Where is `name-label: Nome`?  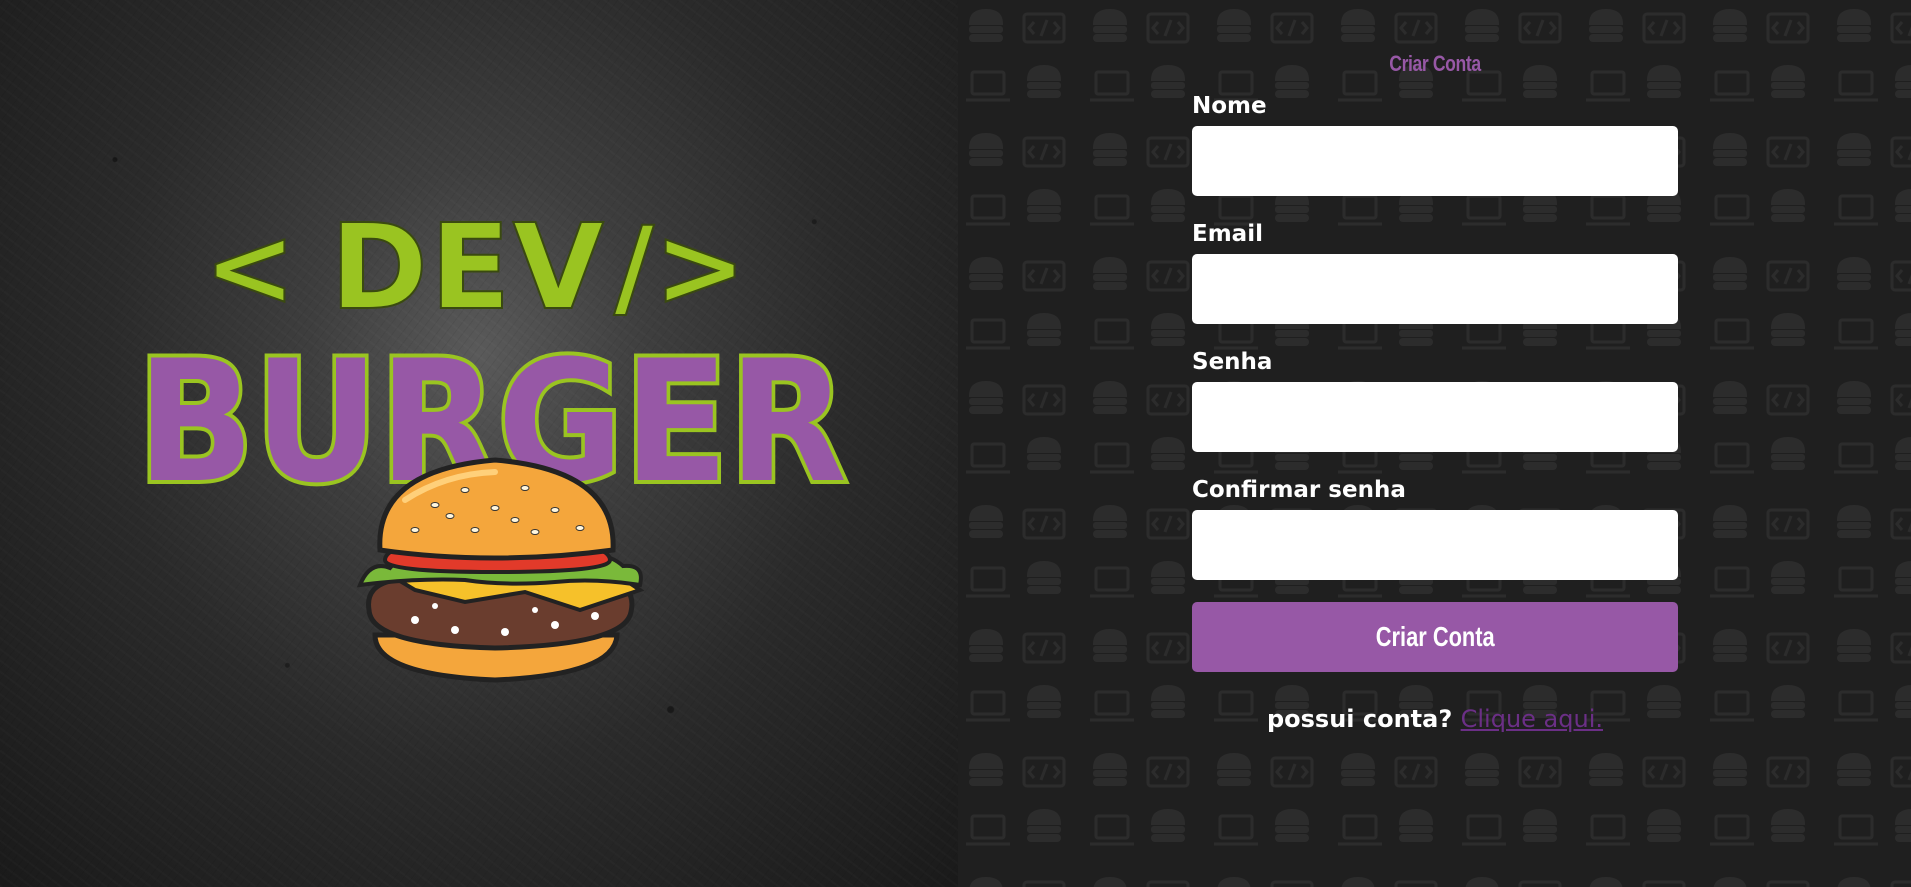 name-label: Nome is located at coordinates (1229, 106).